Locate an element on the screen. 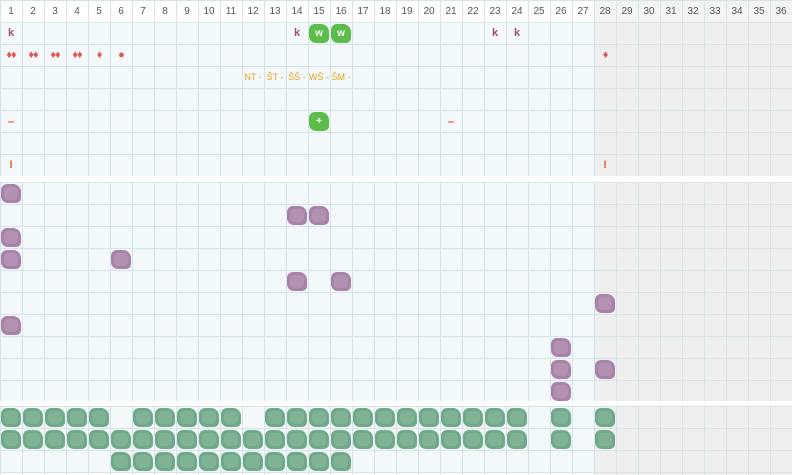 The image size is (792, 475). day-header: 3 is located at coordinates (55, 11).